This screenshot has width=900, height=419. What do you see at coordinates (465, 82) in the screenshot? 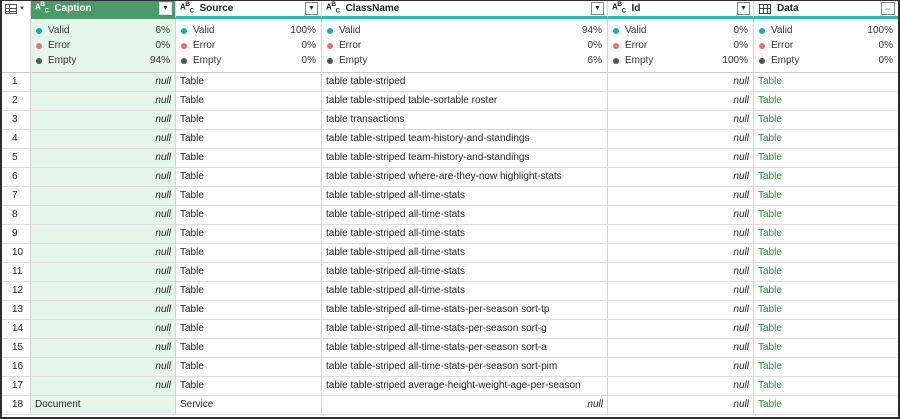
I see `cell-classname: table table-striped` at bounding box center [465, 82].